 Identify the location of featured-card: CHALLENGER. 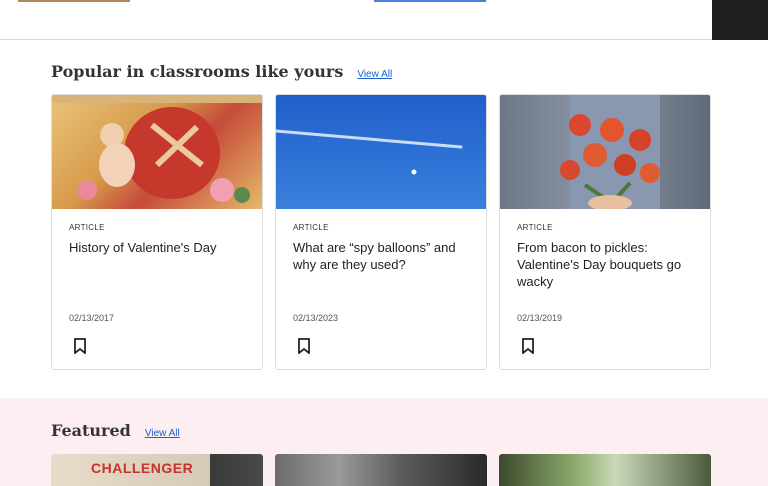
(157, 470).